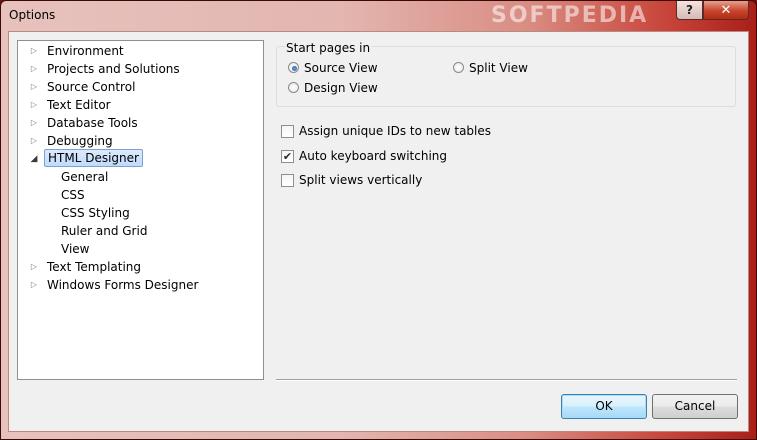 The width and height of the screenshot is (757, 440). What do you see at coordinates (341, 88) in the screenshot?
I see `radio-label: Design View` at bounding box center [341, 88].